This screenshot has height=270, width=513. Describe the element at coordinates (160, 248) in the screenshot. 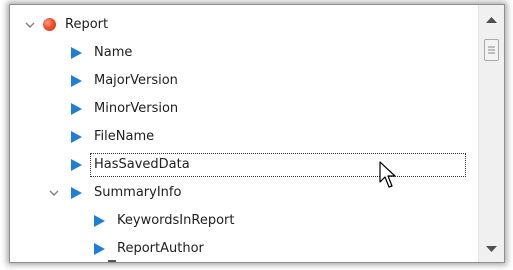

I see `tree-node-label: ReportAuthor` at that location.